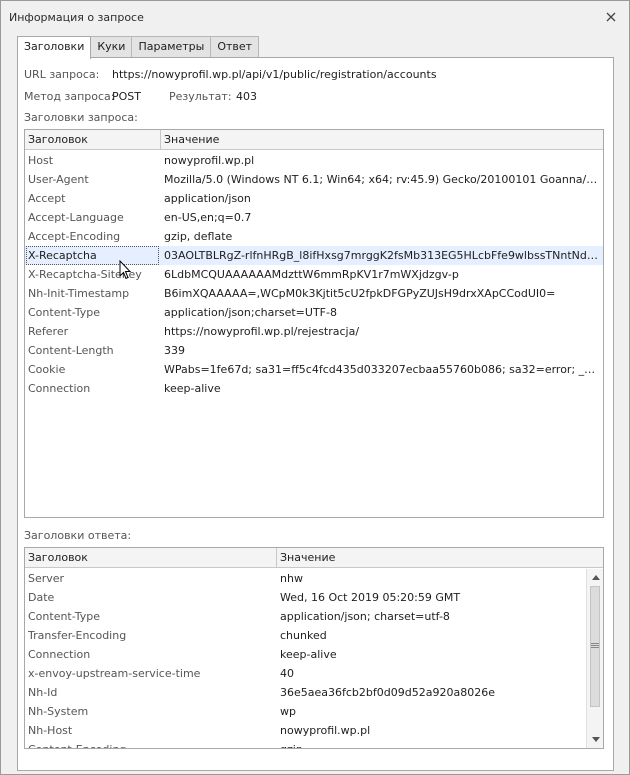 Image resolution: width=630 pixels, height=775 pixels. What do you see at coordinates (41, 597) in the screenshot?
I see `header-name-cell: Date` at bounding box center [41, 597].